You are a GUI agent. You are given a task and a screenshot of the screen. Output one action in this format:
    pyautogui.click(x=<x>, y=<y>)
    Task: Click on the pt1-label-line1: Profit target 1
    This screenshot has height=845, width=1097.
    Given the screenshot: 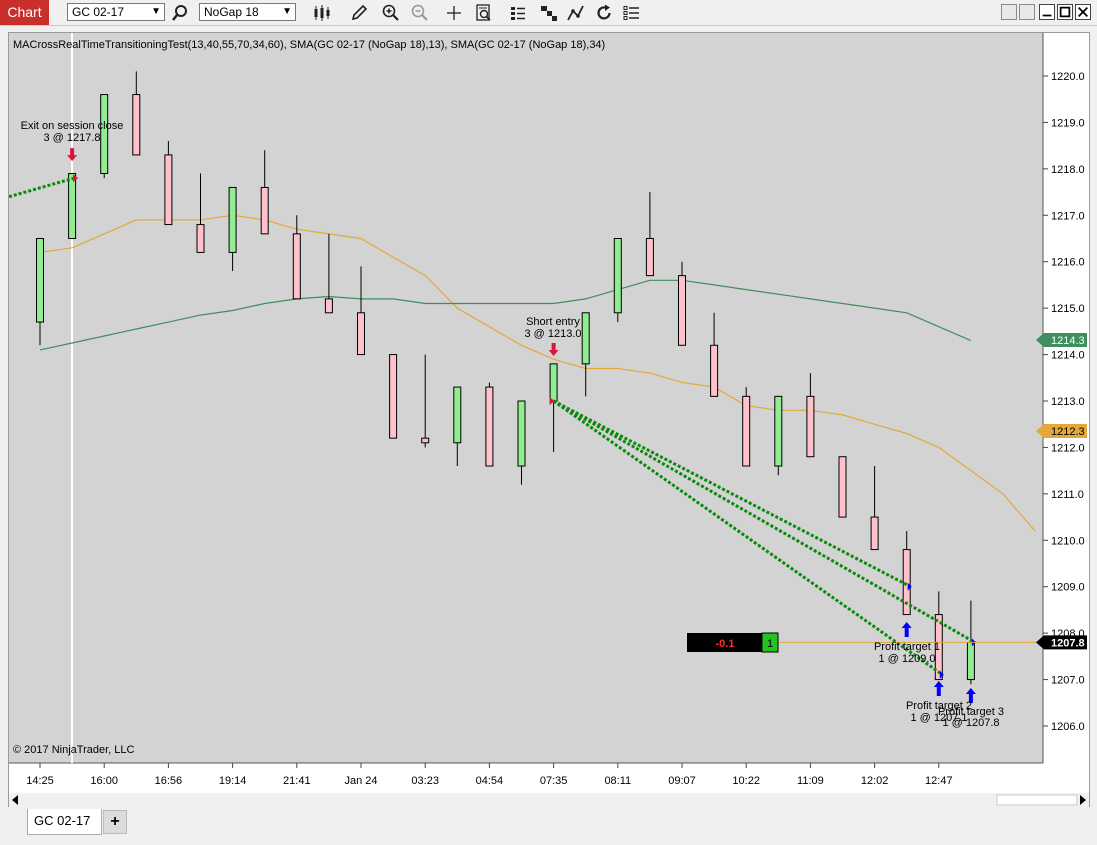 What is the action you would take?
    pyautogui.click(x=907, y=647)
    